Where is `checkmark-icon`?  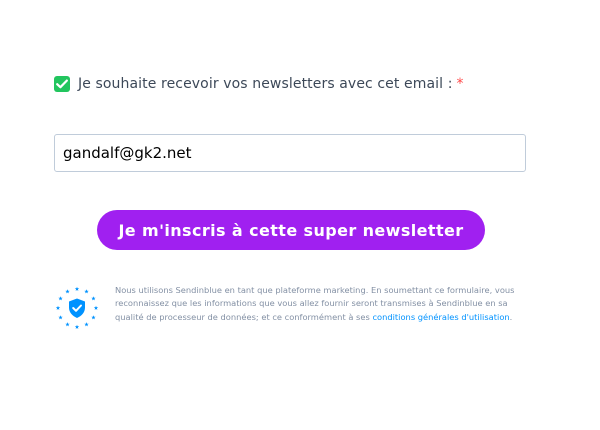 checkmark-icon is located at coordinates (62, 84).